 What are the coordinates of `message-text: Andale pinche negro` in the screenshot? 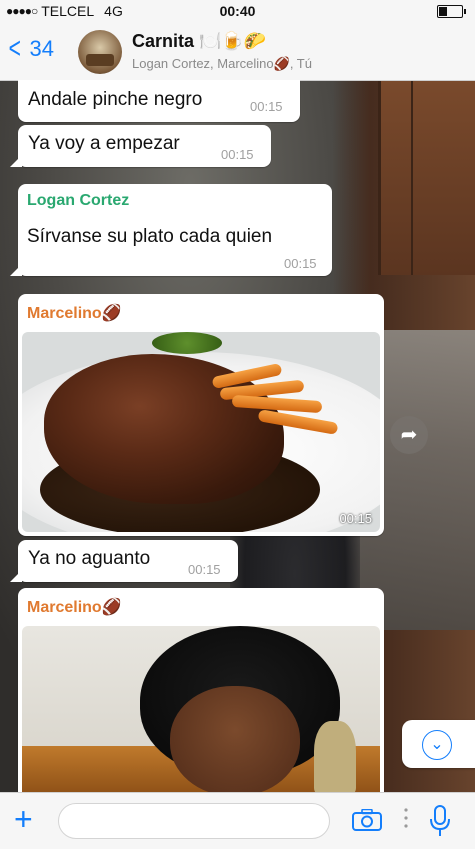 It's located at (115, 99).